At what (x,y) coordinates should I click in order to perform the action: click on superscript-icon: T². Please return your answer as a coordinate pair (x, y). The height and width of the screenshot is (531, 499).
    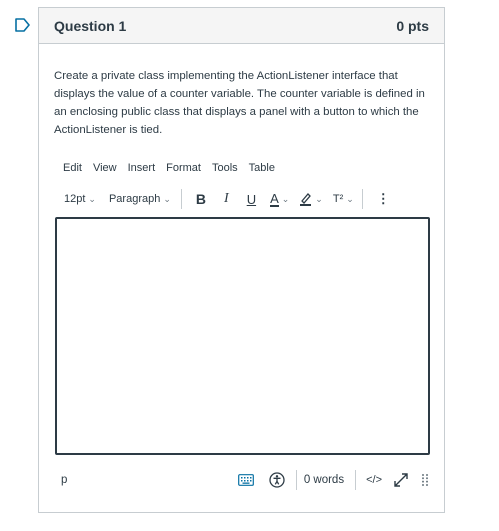
    Looking at the image, I should click on (338, 199).